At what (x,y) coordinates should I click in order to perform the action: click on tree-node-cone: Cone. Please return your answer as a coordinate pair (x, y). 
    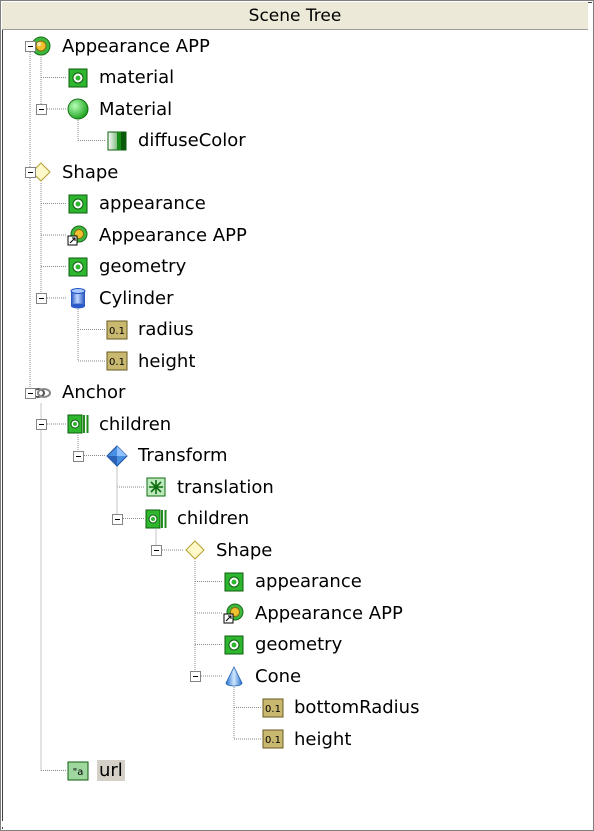
    Looking at the image, I should click on (263, 676).